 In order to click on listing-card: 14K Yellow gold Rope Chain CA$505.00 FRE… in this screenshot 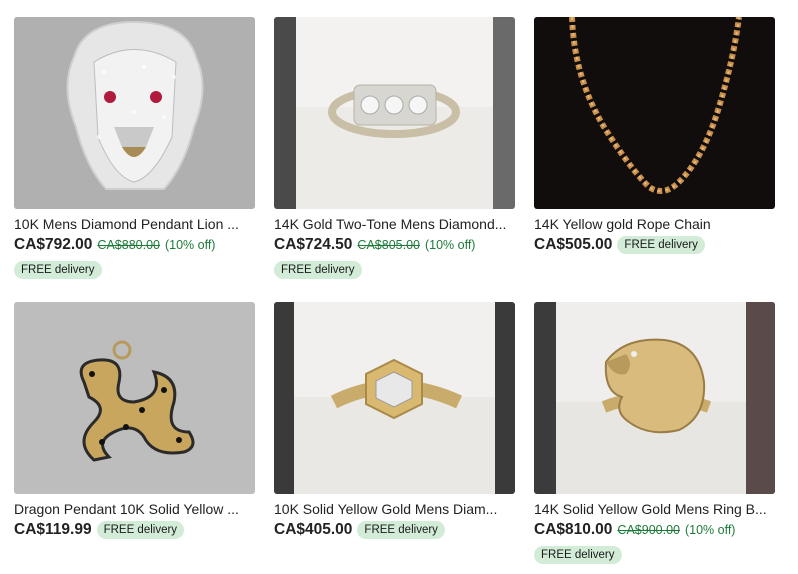, I will do `click(654, 159)`.